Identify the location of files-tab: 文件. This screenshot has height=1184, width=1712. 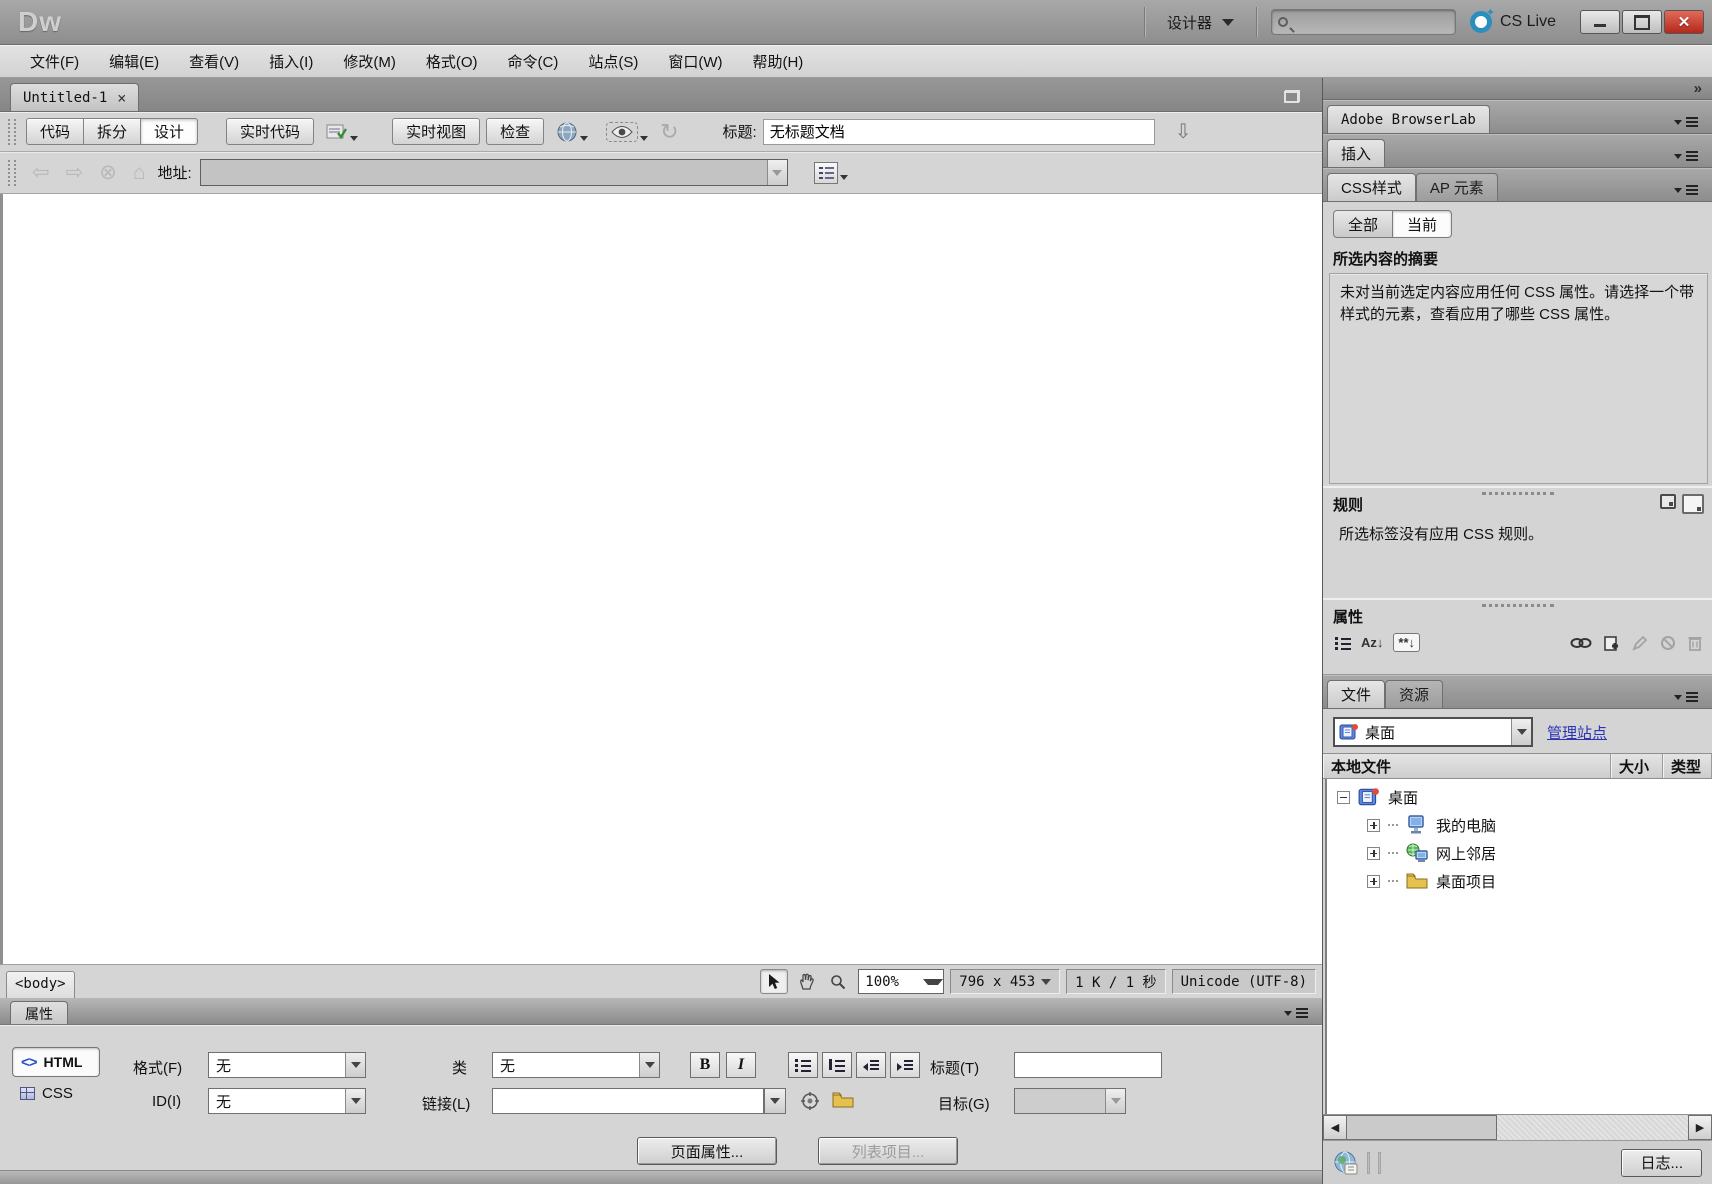
(1356, 694).